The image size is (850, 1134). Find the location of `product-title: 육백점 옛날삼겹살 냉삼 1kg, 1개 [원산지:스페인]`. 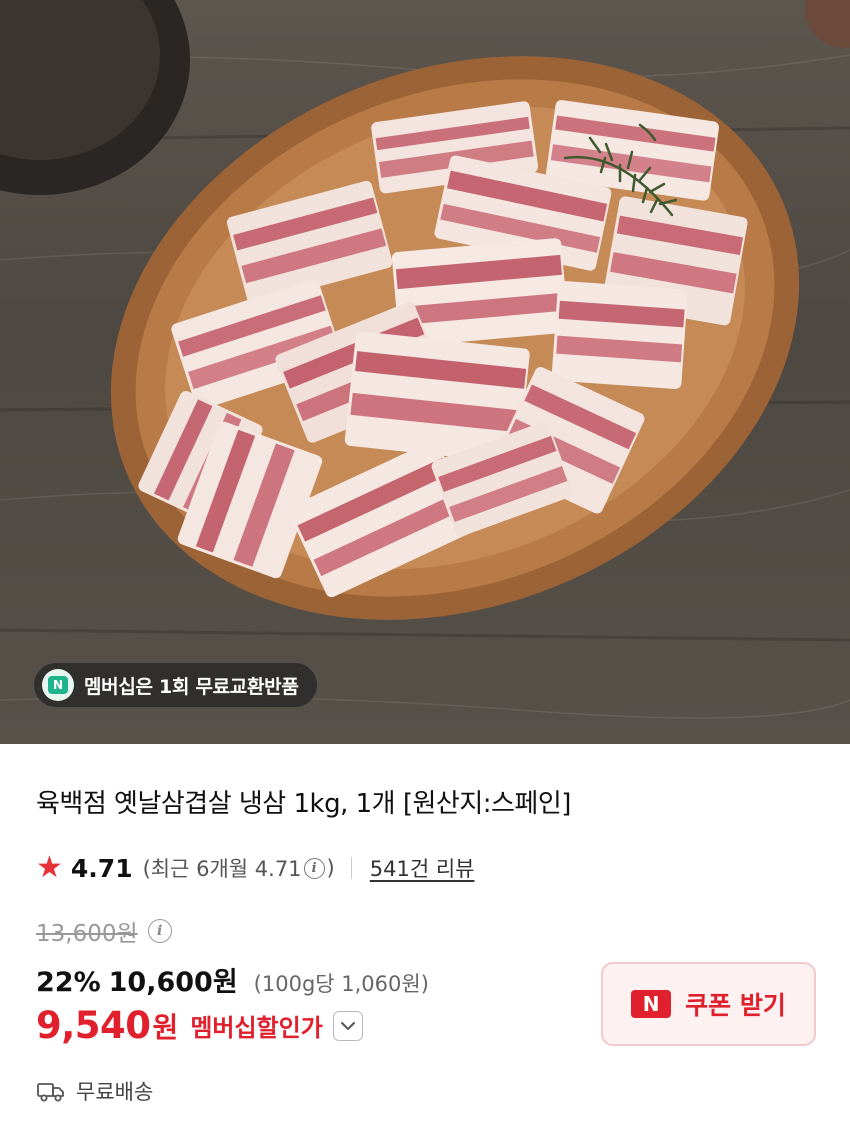

product-title: 육백점 옛날삼겹살 냉삼 1kg, 1개 [원산지:스페인] is located at coordinates (303, 804).